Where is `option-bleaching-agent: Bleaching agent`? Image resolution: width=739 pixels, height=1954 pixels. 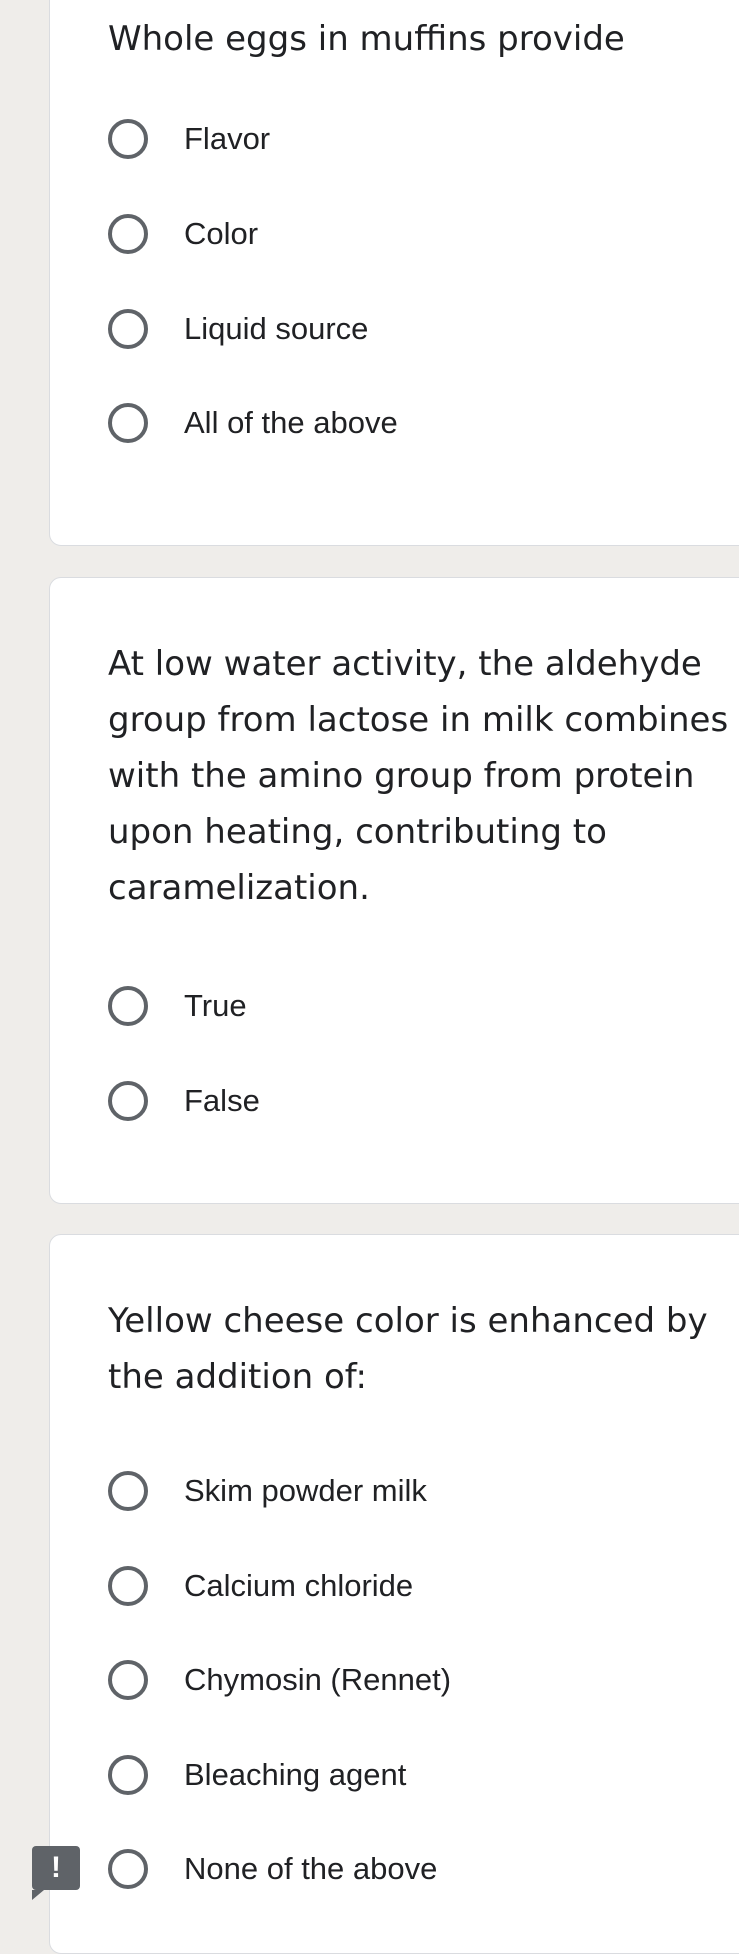 option-bleaching-agent: Bleaching agent is located at coordinates (418, 1775).